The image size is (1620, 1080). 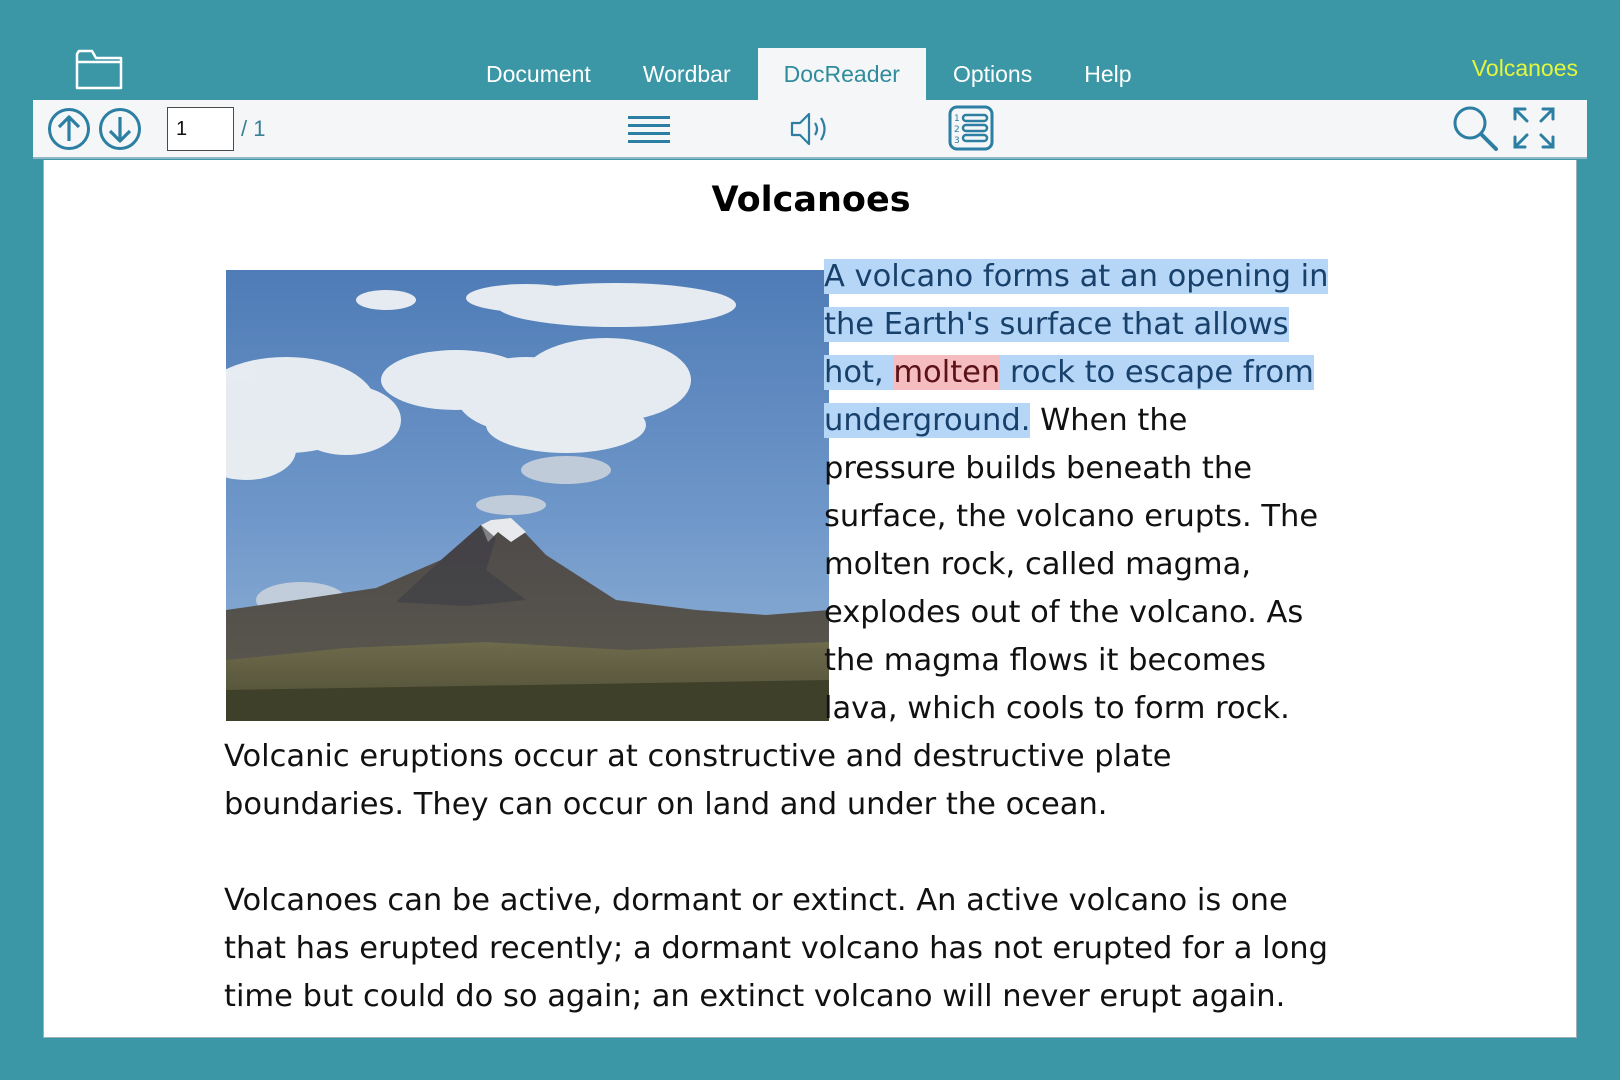 I want to click on page-number-input, so click(x=200, y=129).